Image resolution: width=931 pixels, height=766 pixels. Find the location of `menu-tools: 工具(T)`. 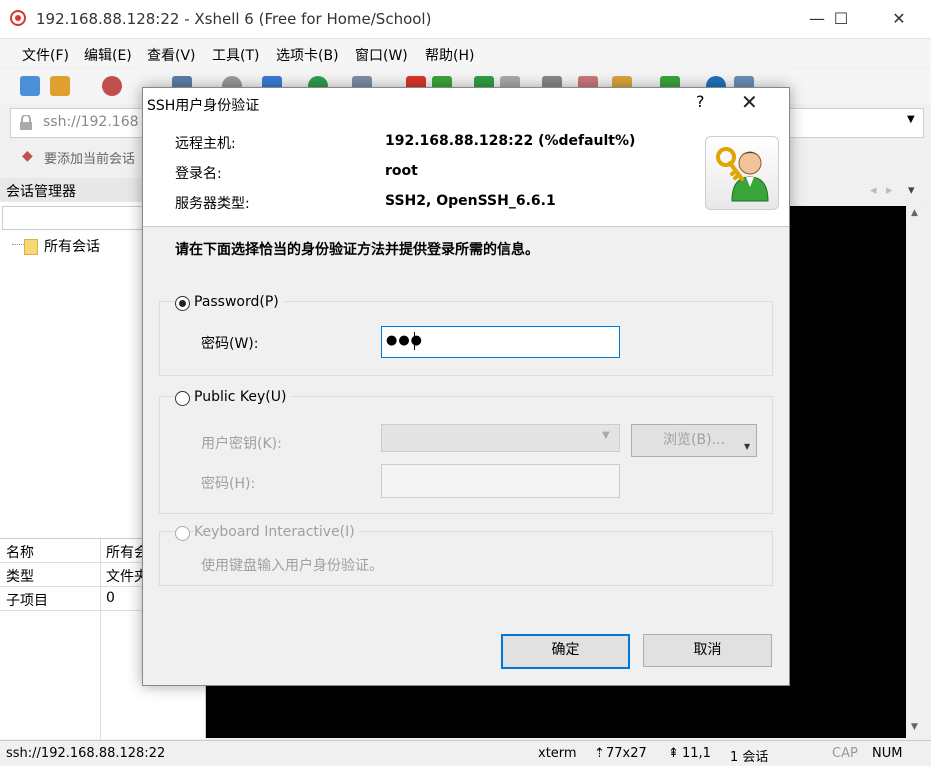

menu-tools: 工具(T) is located at coordinates (235, 55).